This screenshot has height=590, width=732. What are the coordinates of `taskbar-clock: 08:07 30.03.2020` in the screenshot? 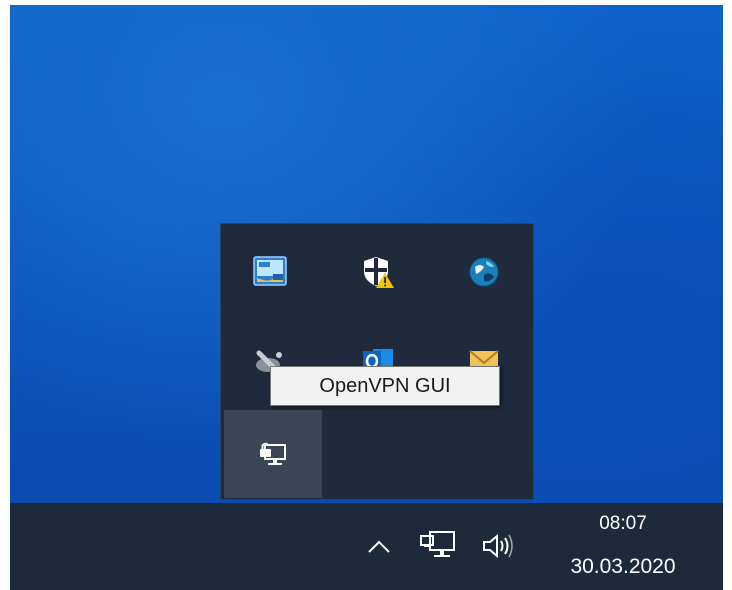 It's located at (623, 546).